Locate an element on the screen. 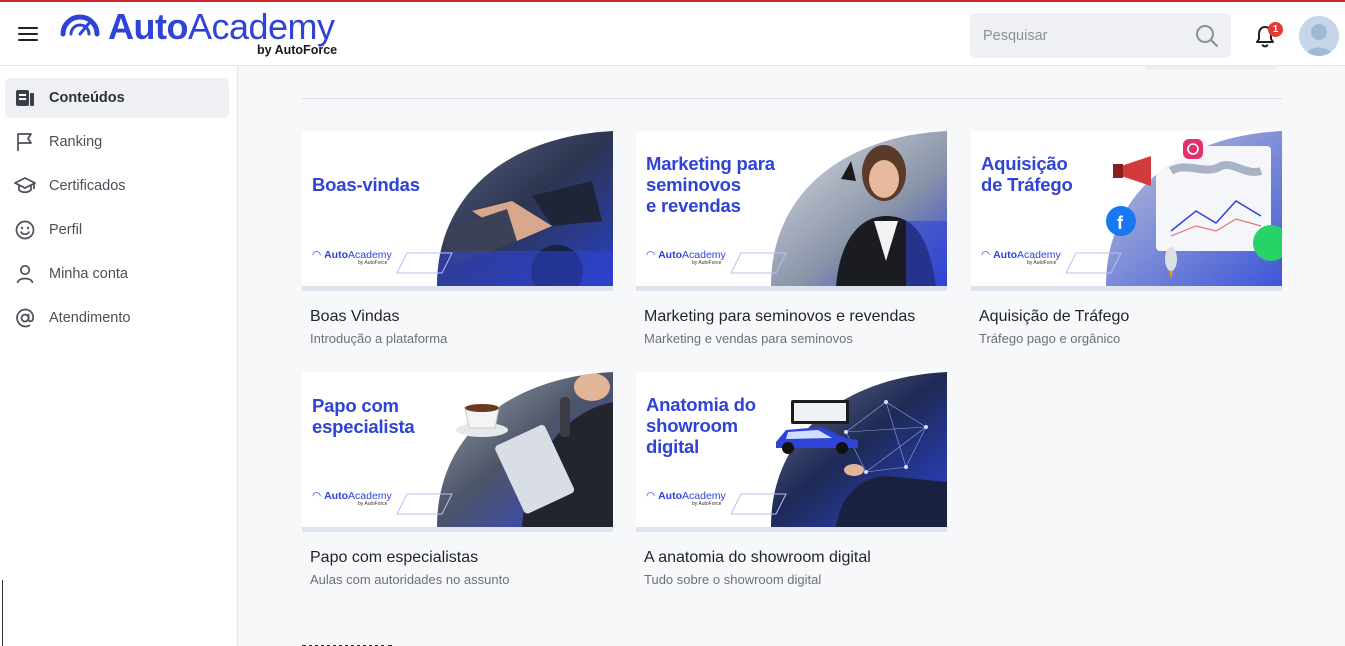 The width and height of the screenshot is (1345, 646). sidebar-item-label: Minha conta is located at coordinates (88, 274).